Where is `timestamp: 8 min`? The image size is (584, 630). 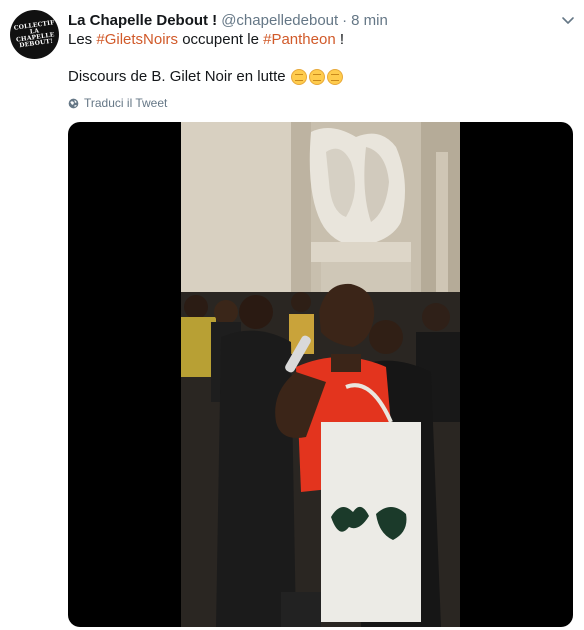 timestamp: 8 min is located at coordinates (369, 20).